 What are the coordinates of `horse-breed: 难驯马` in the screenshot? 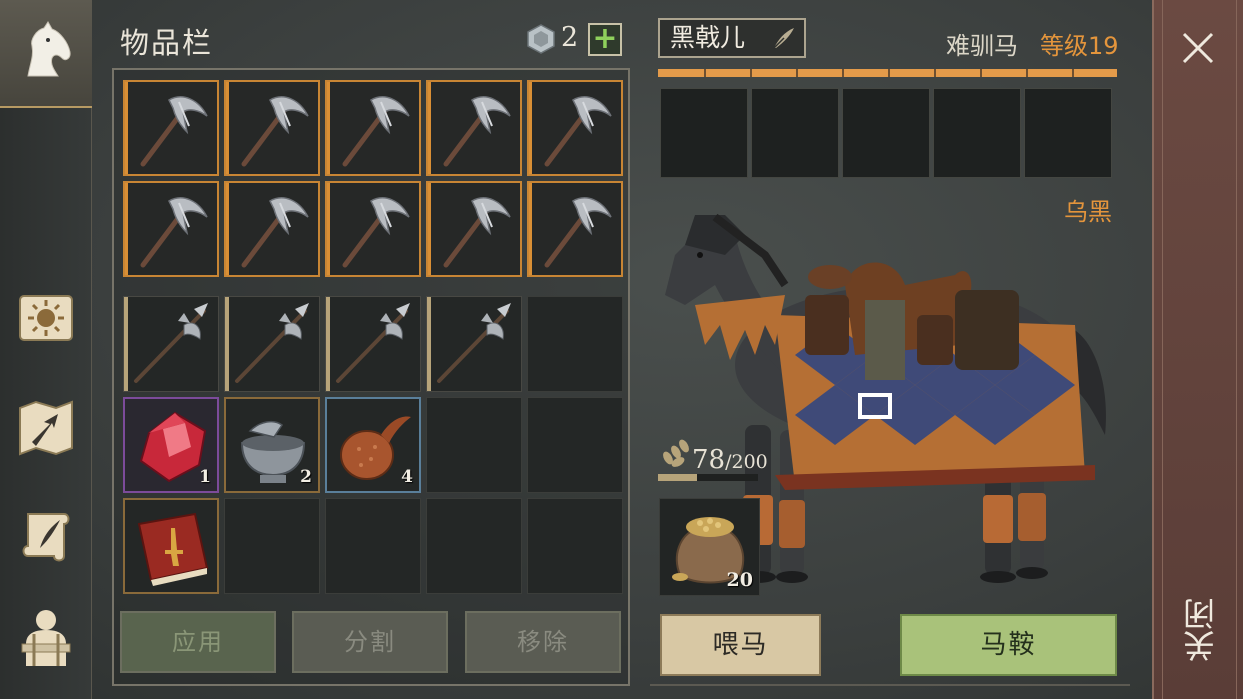 It's located at (982, 46).